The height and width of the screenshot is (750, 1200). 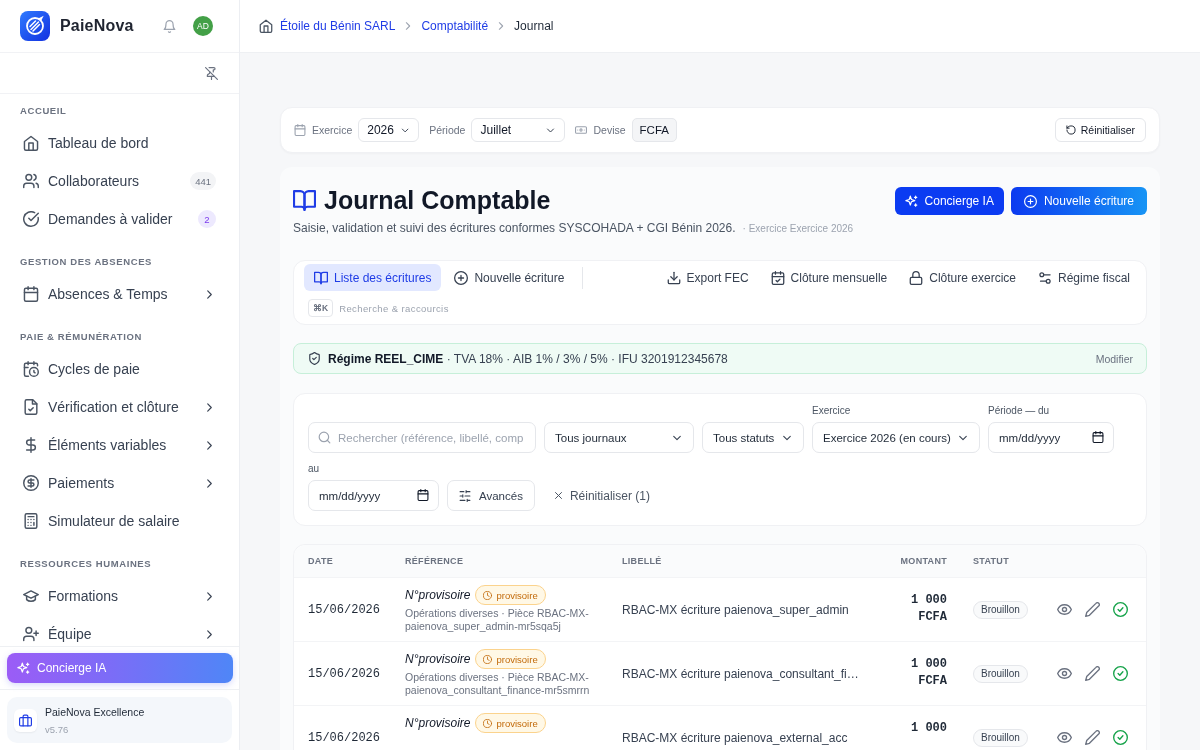 What do you see at coordinates (119, 294) in the screenshot?
I see `nav-item: Absences & Temps` at bounding box center [119, 294].